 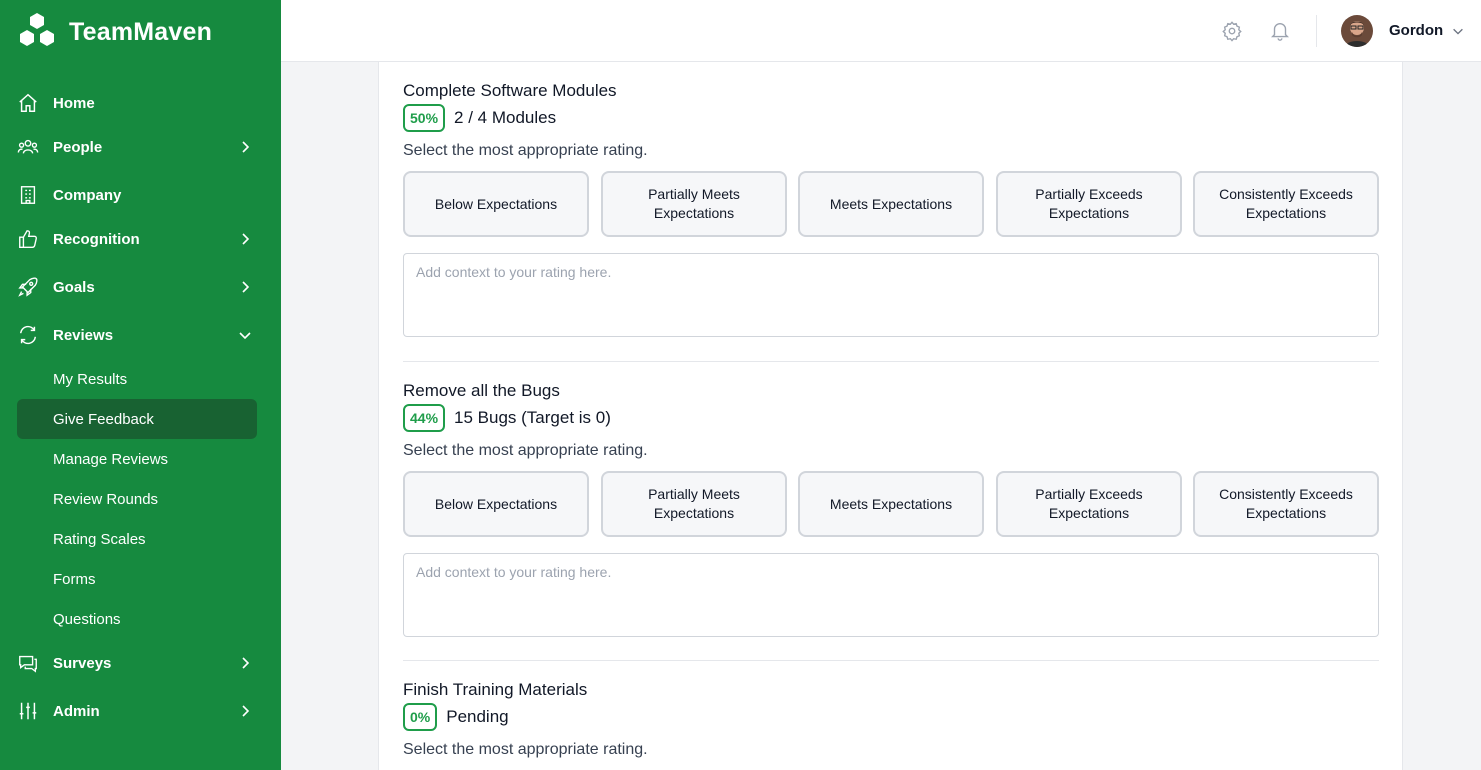 I want to click on building-icon, so click(x=28, y=195).